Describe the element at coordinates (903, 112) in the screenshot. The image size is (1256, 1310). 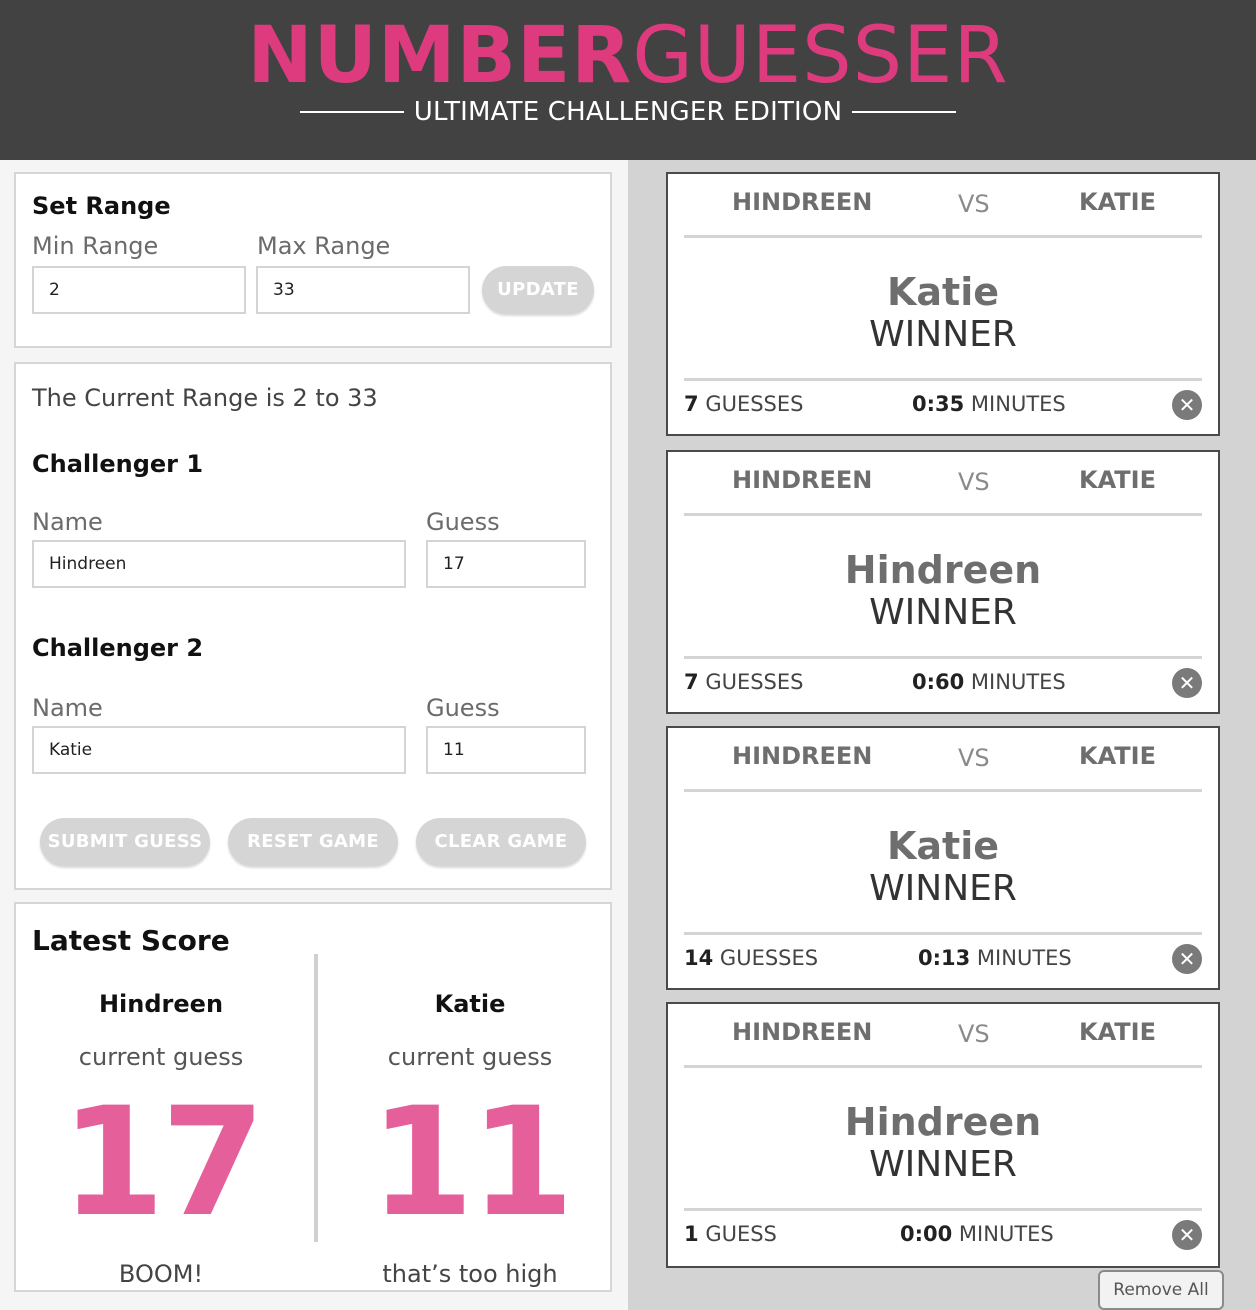
I see `subtitle-rule-right` at that location.